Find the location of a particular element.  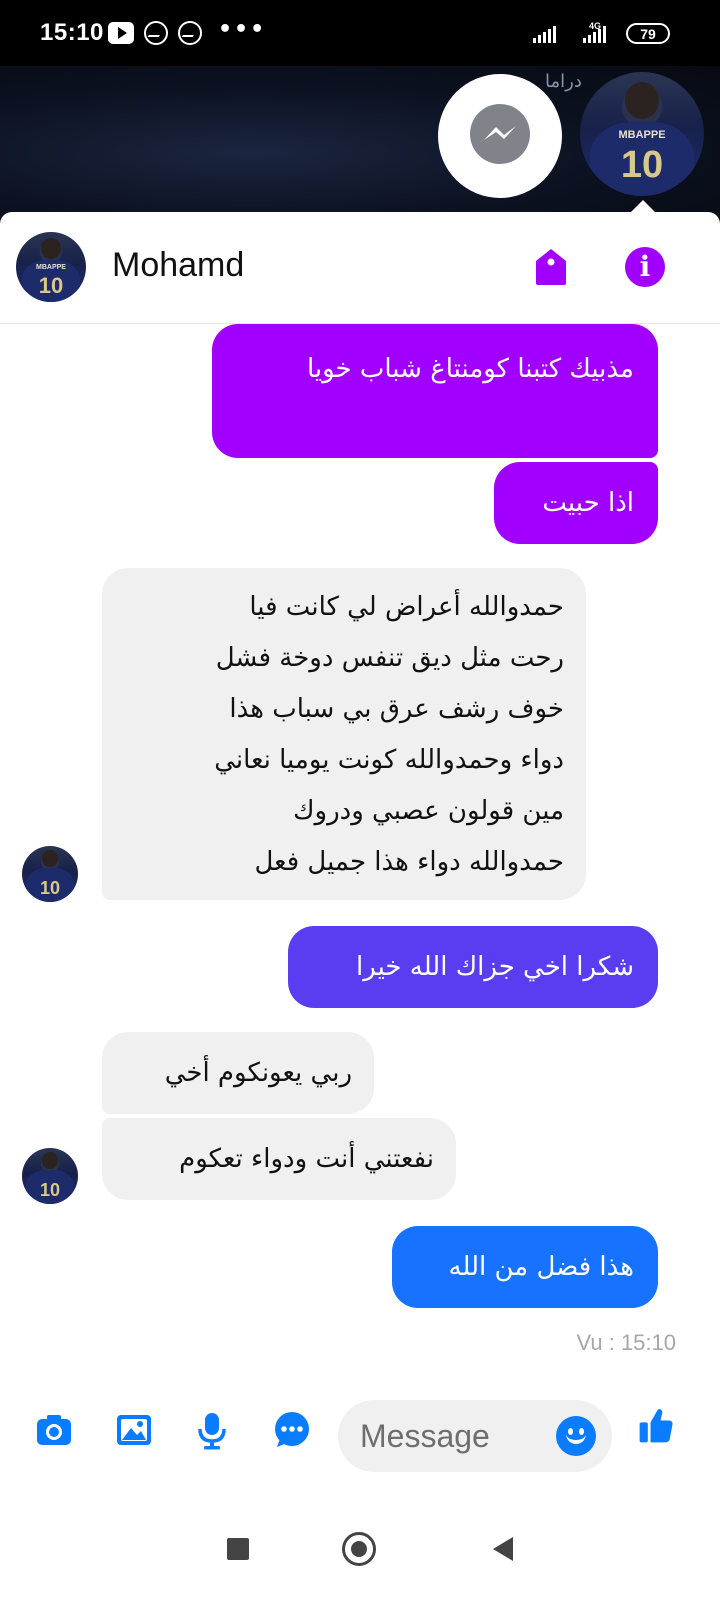

gallery-icon is located at coordinates (134, 1430).